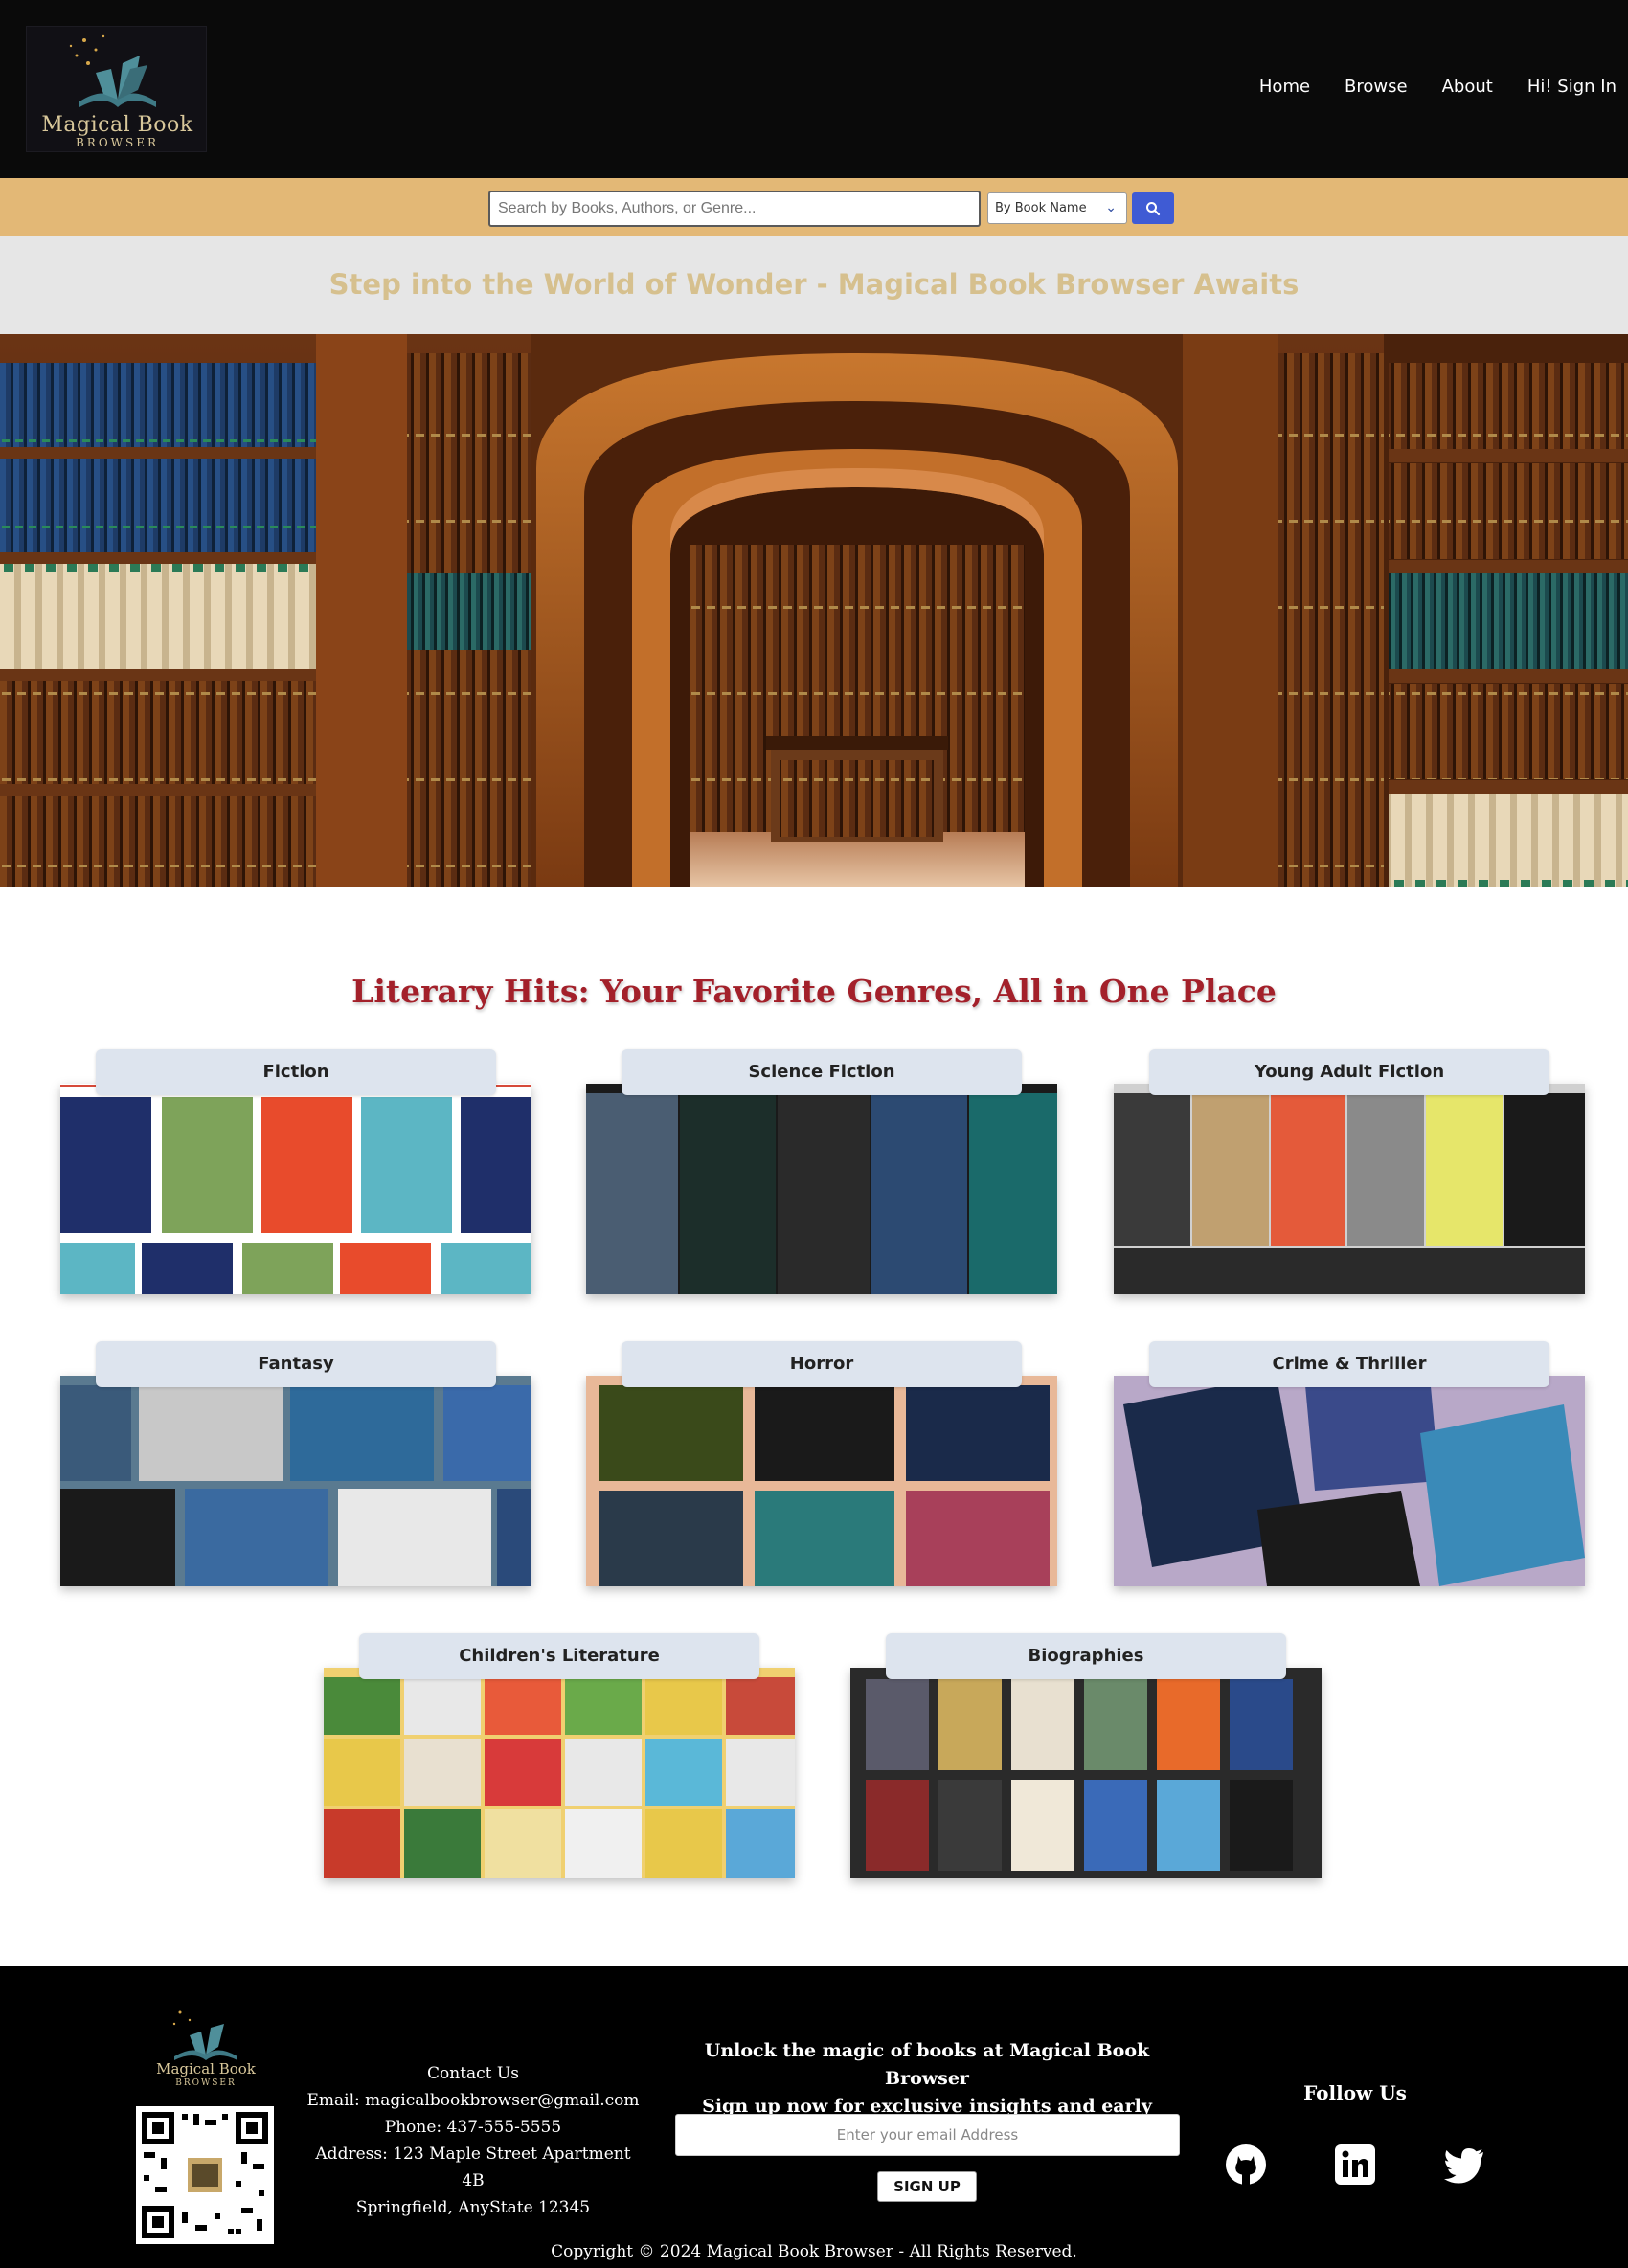  I want to click on search-filter-value: By Book Name, so click(1041, 208).